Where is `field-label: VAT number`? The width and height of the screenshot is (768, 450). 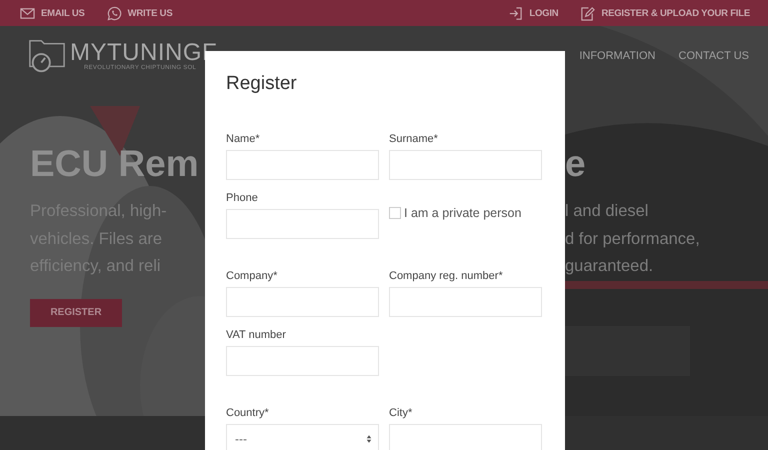 field-label: VAT number is located at coordinates (256, 335).